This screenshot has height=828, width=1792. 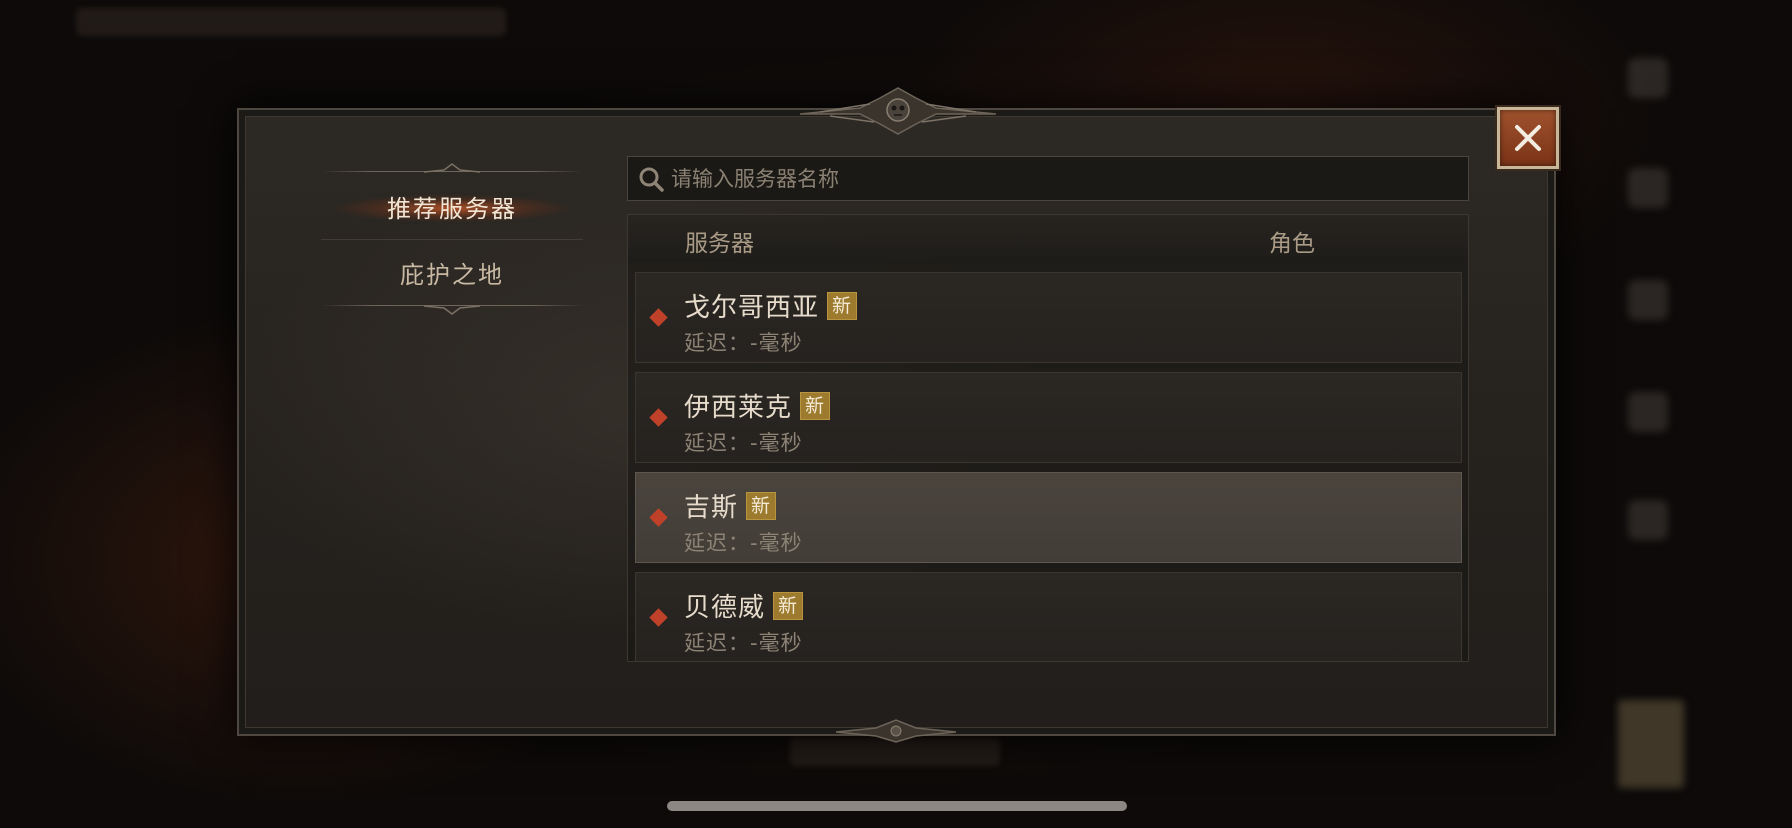 I want to click on search-icon, so click(x=651, y=179).